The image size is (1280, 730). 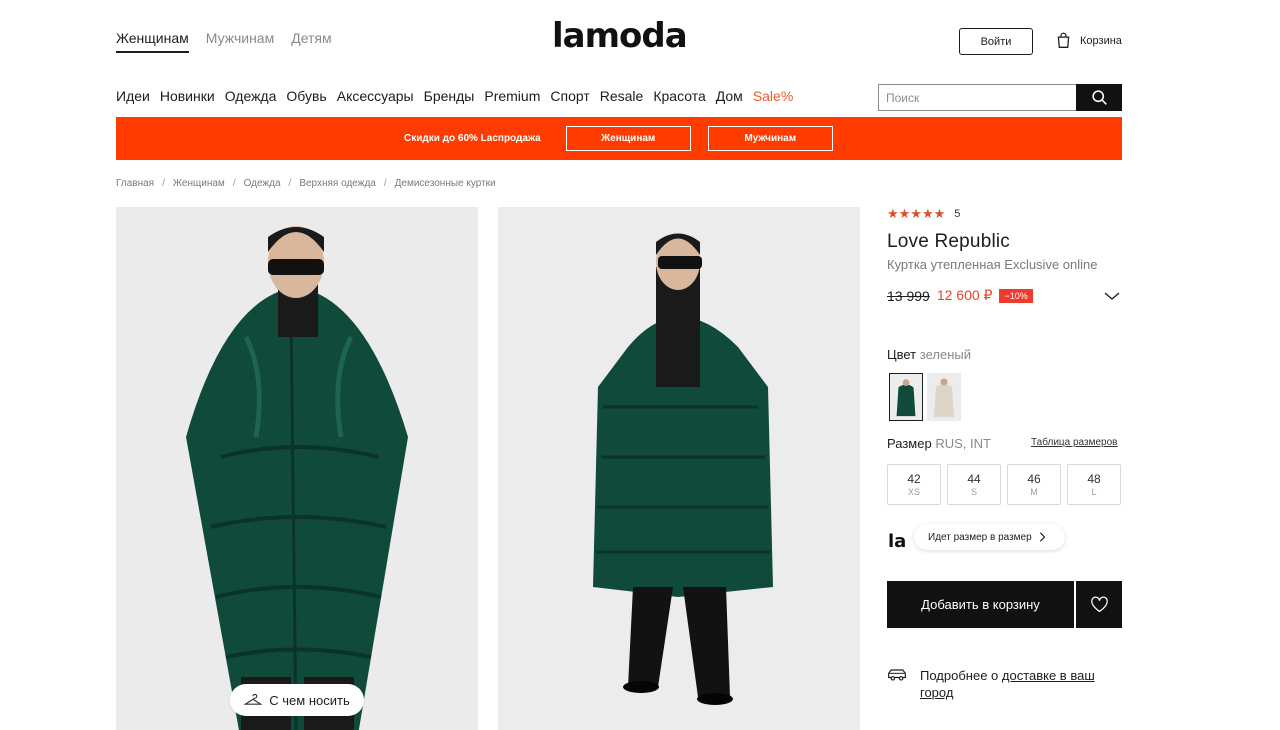 I want to click on size-option-46: 46 M, so click(x=1034, y=484).